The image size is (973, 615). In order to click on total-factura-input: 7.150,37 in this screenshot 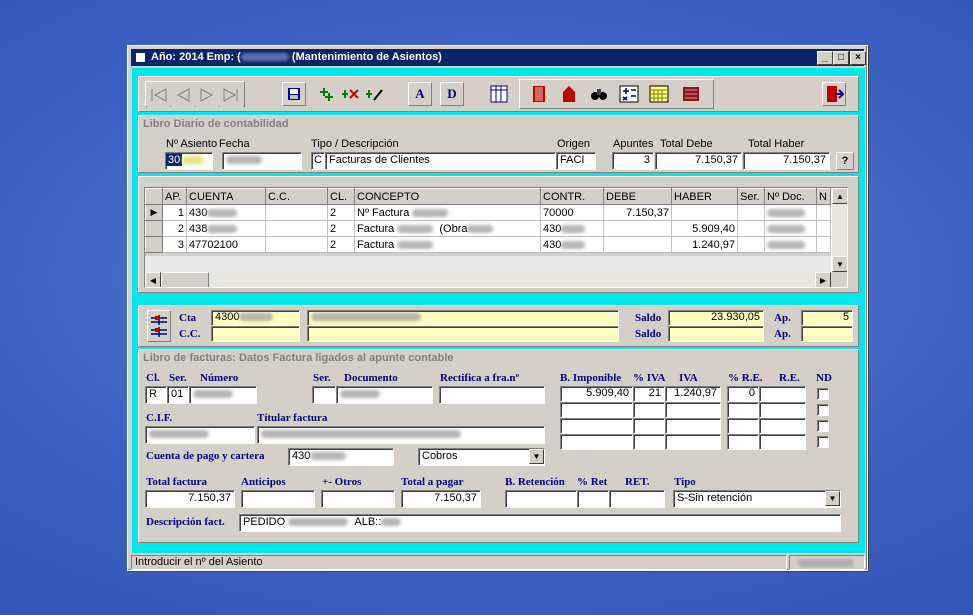, I will do `click(190, 499)`.